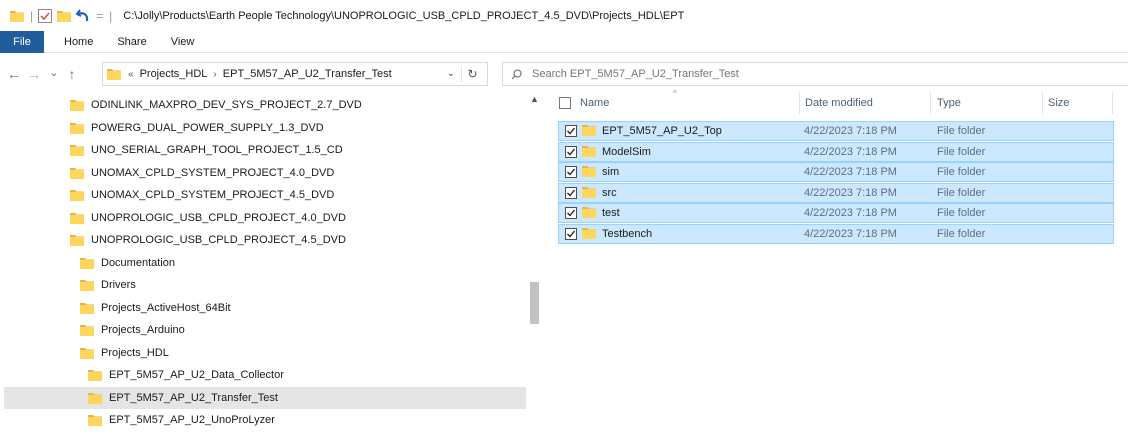 This screenshot has width=1128, height=438. Describe the element at coordinates (534, 99) in the screenshot. I see `scroll-up-icon: ▲` at that location.